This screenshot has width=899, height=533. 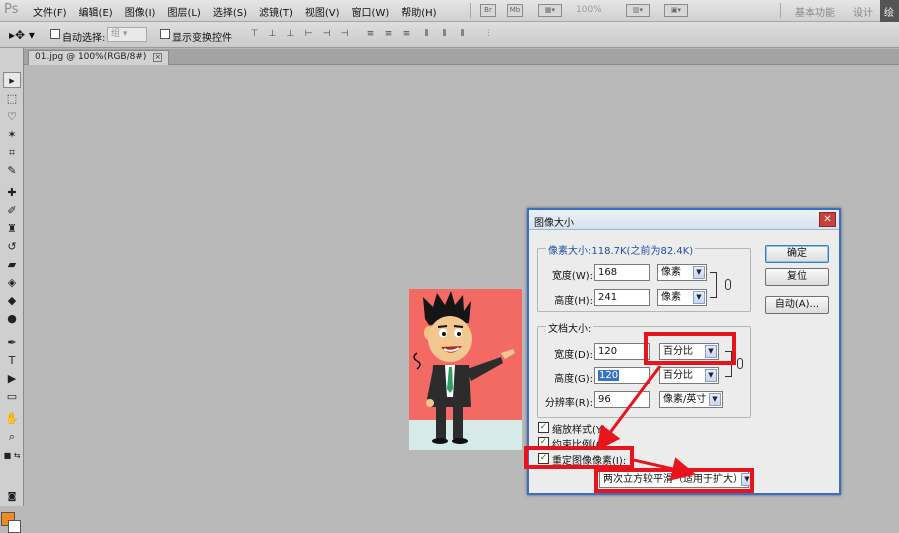 What do you see at coordinates (462, 34) in the screenshot?
I see `distribute-right-icon: ⫴` at bounding box center [462, 34].